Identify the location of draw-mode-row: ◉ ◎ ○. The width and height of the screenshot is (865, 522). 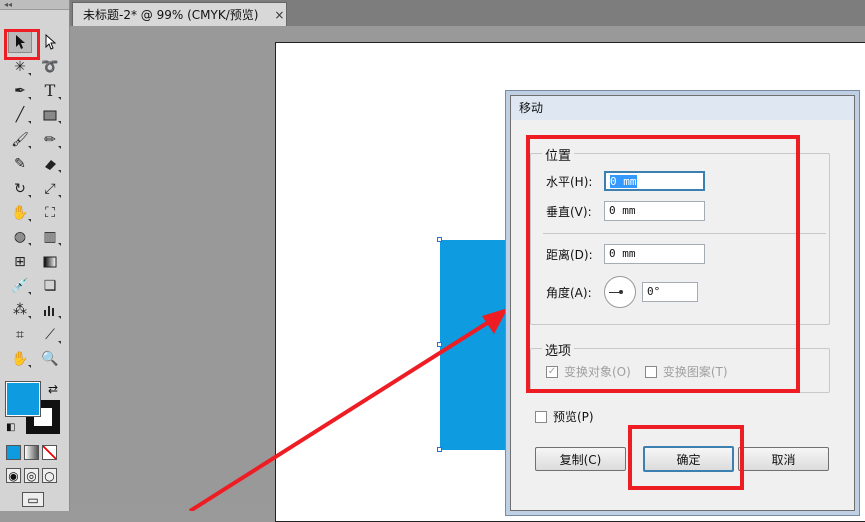
(31, 475).